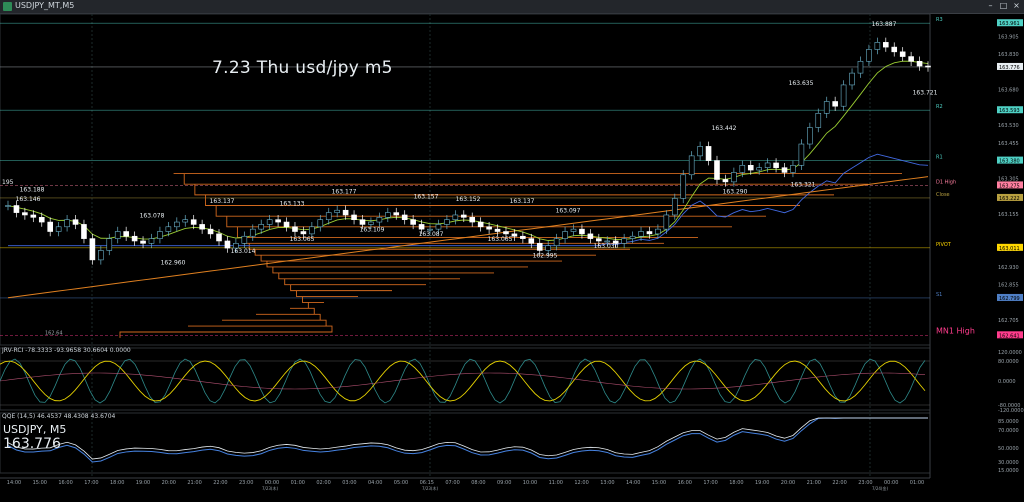 This screenshot has width=1024, height=502. What do you see at coordinates (222, 201) in the screenshot?
I see `peak-label: 163.137` at bounding box center [222, 201].